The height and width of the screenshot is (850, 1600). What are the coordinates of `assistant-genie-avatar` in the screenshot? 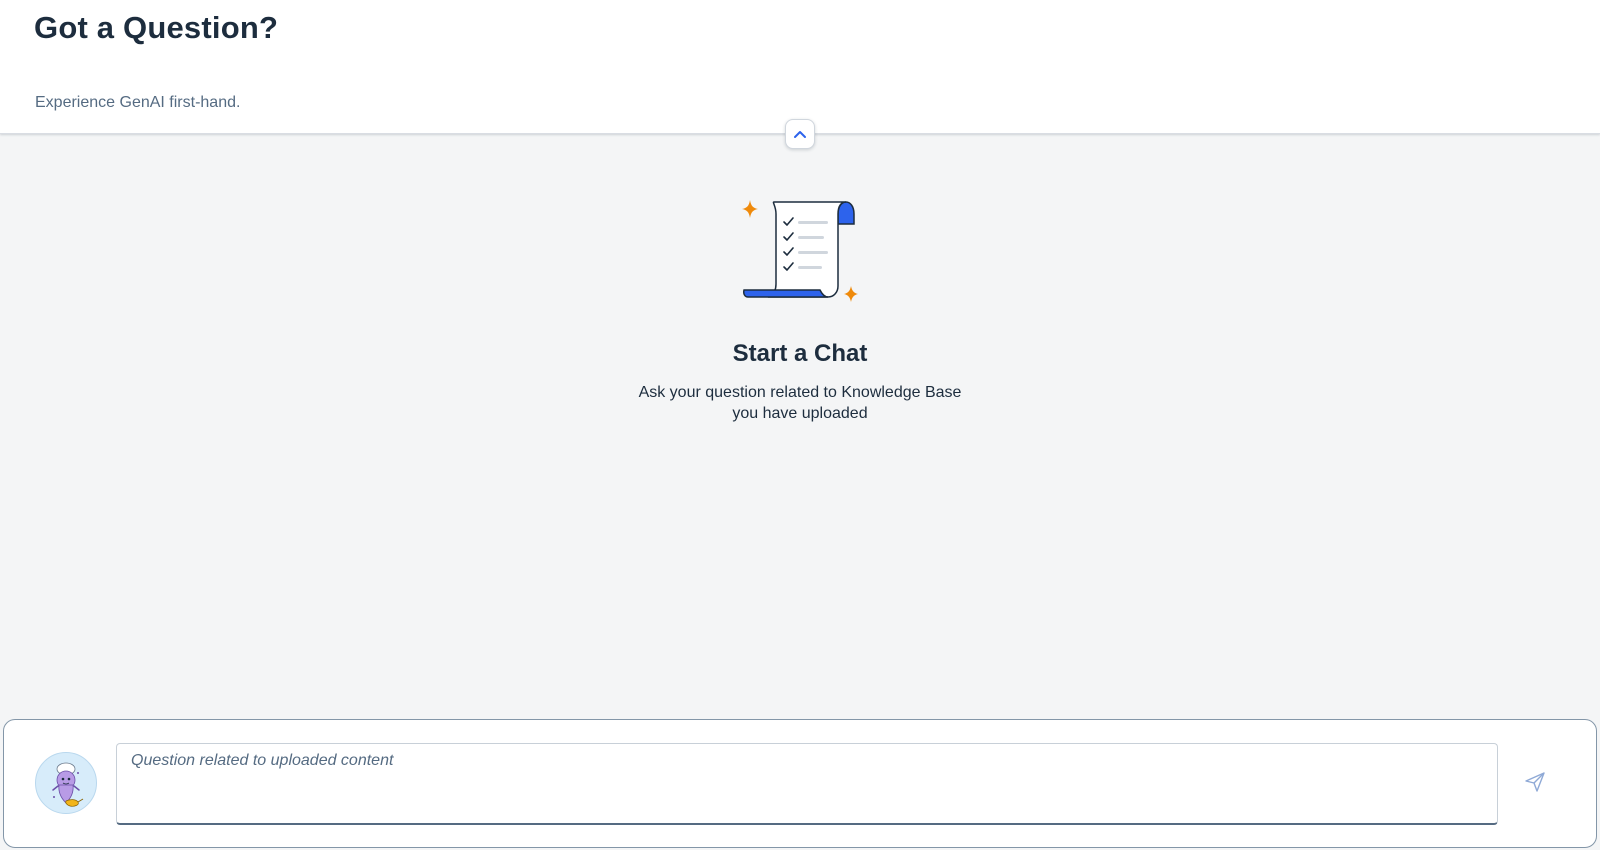 It's located at (68, 784).